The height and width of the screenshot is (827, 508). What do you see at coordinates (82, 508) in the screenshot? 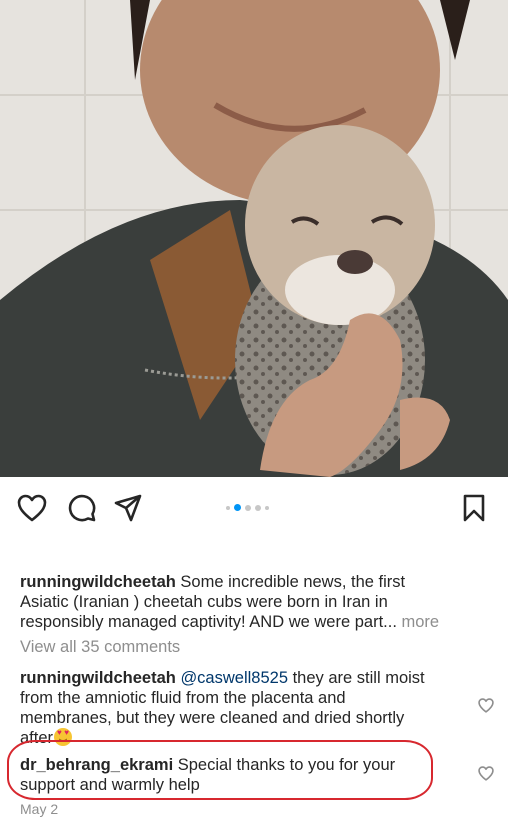
I see `comment-bubble-icon` at bounding box center [82, 508].